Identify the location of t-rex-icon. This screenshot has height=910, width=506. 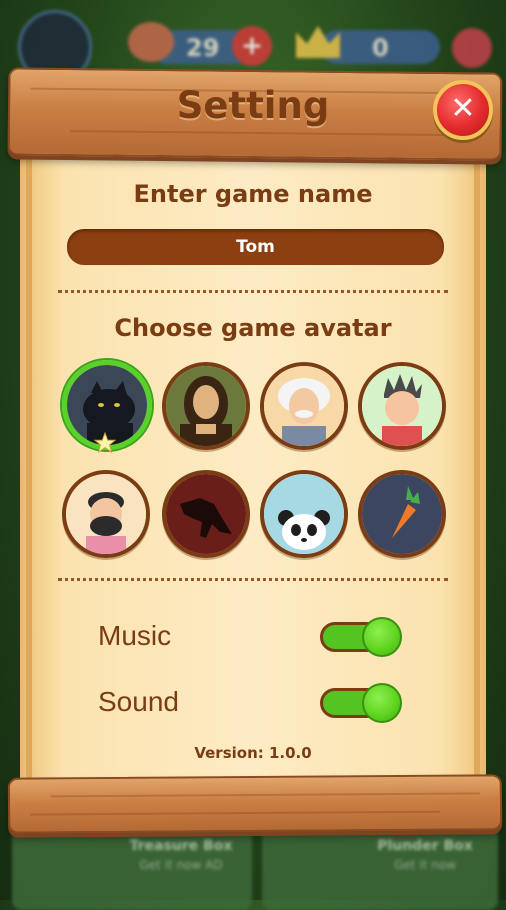
(206, 514).